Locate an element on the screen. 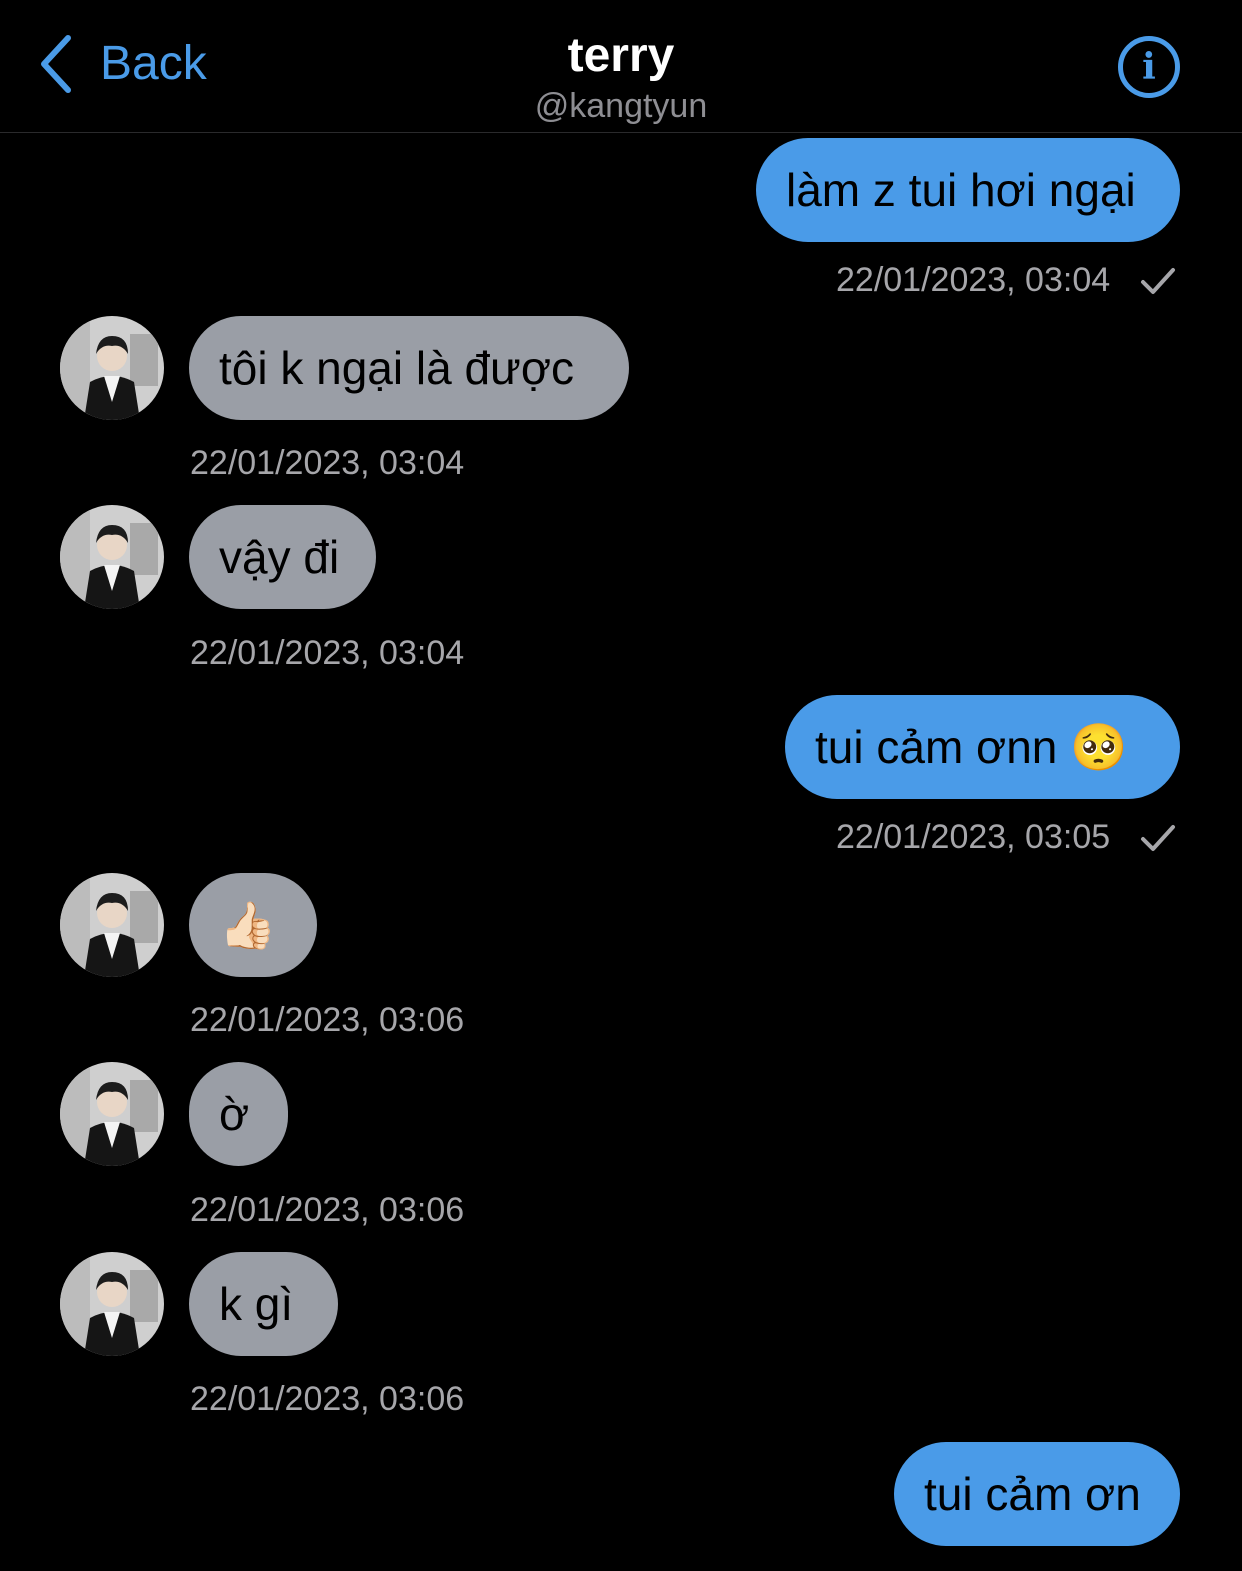  incoming-message-bubble: 👍🏻 is located at coordinates (253, 925).